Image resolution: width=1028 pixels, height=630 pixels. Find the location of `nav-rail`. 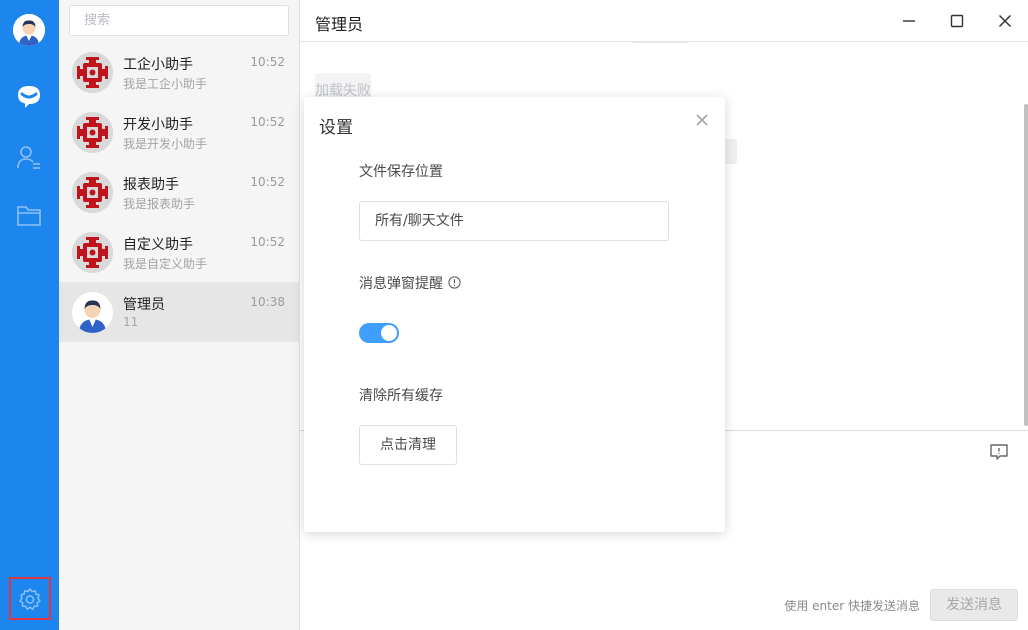

nav-rail is located at coordinates (29, 315).